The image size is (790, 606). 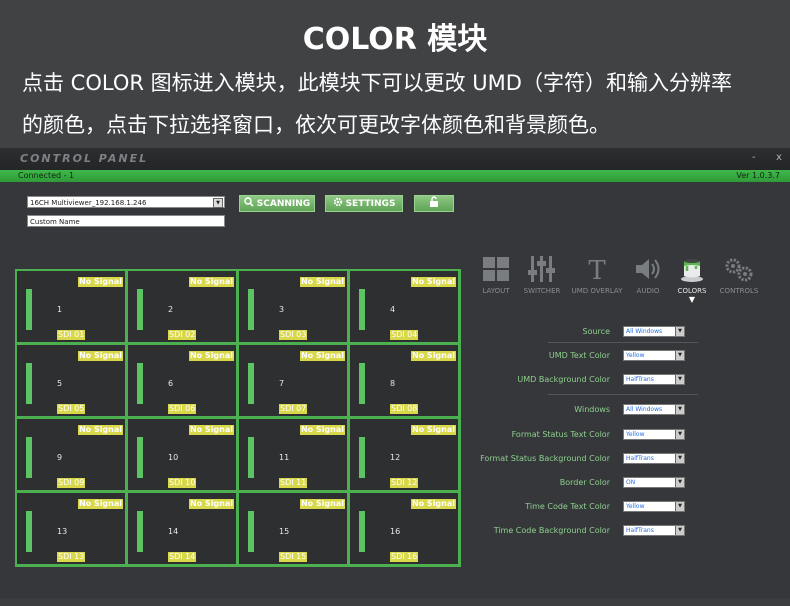 I want to click on color-field-label: UMD Text Color, so click(x=579, y=355).